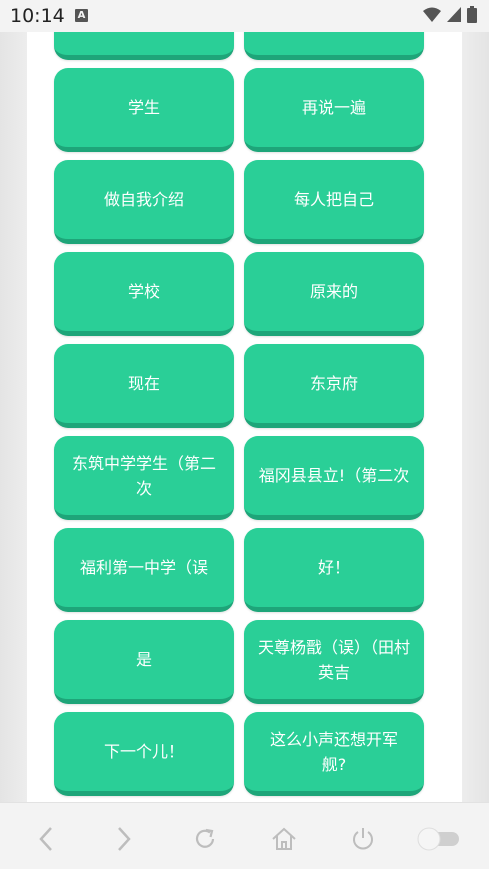  I want to click on toggle-switch, so click(439, 839).